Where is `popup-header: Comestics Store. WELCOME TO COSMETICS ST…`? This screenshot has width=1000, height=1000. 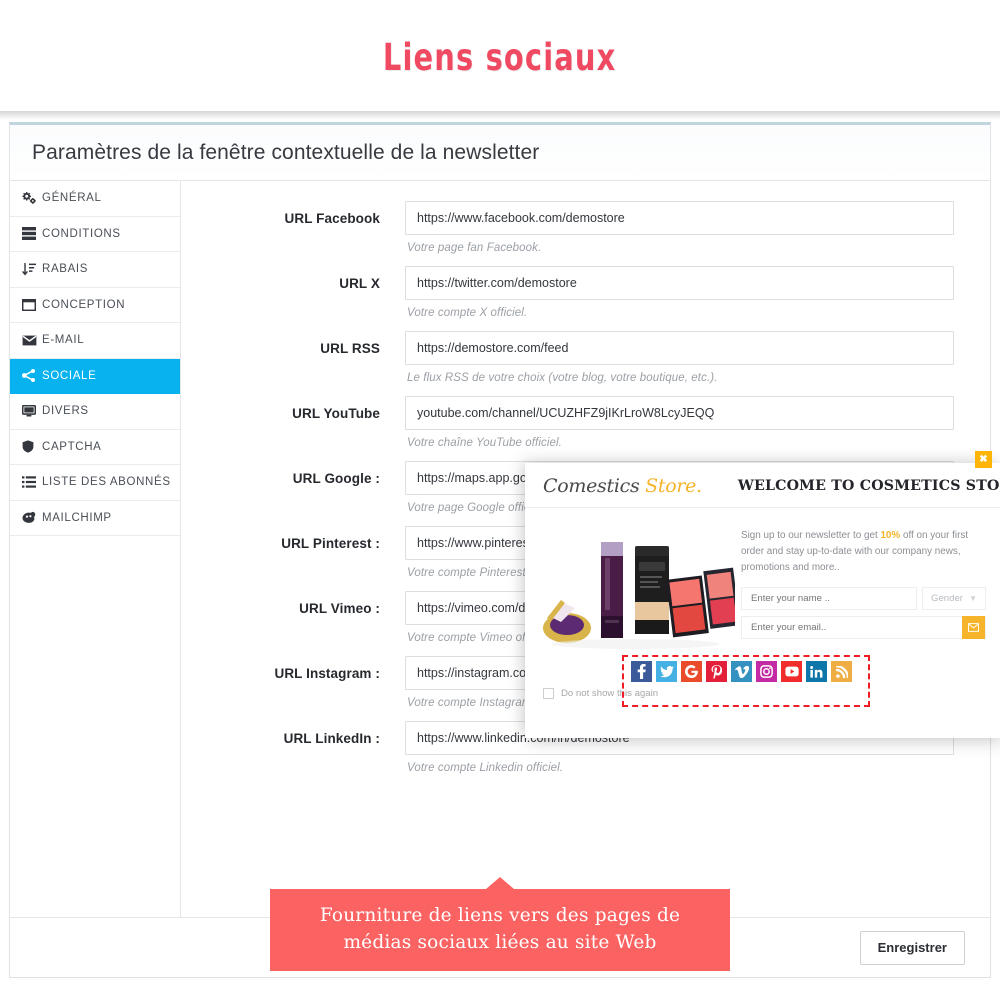
popup-header: Comestics Store. WELCOME TO COSMETICS ST… is located at coordinates (762, 485).